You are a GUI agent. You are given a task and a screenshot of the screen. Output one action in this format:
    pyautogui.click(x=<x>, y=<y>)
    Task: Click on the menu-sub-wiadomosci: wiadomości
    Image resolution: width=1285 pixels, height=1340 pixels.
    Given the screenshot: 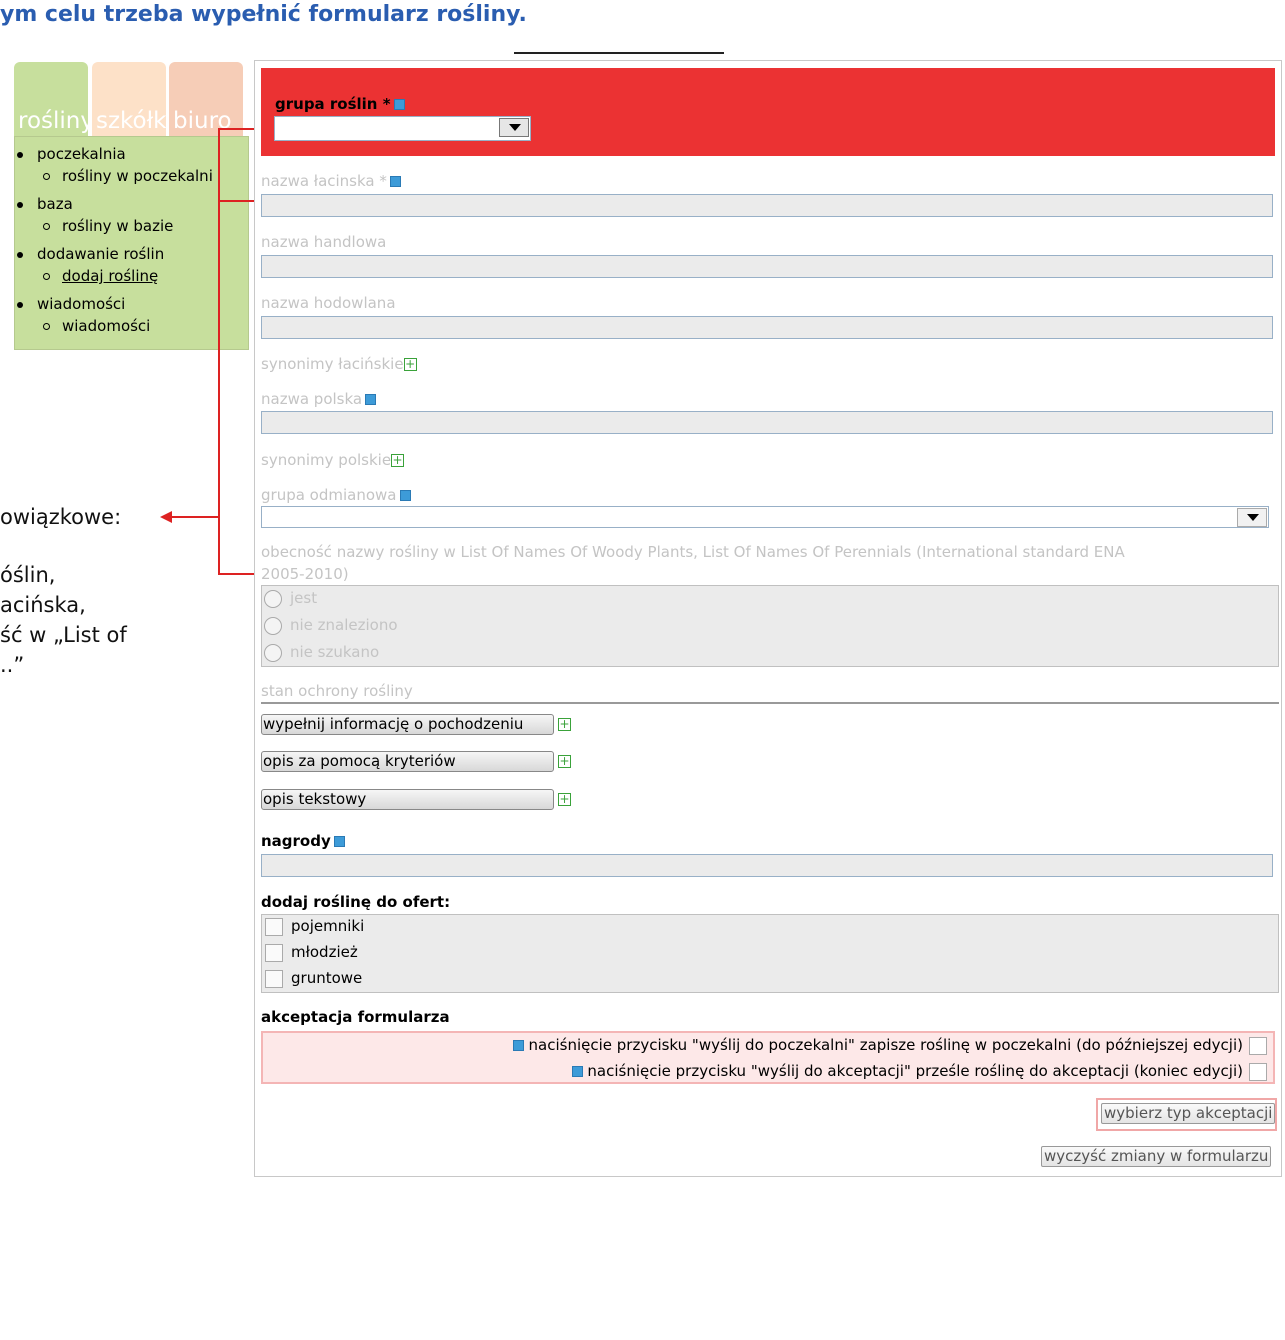 What is the action you would take?
    pyautogui.click(x=96, y=326)
    